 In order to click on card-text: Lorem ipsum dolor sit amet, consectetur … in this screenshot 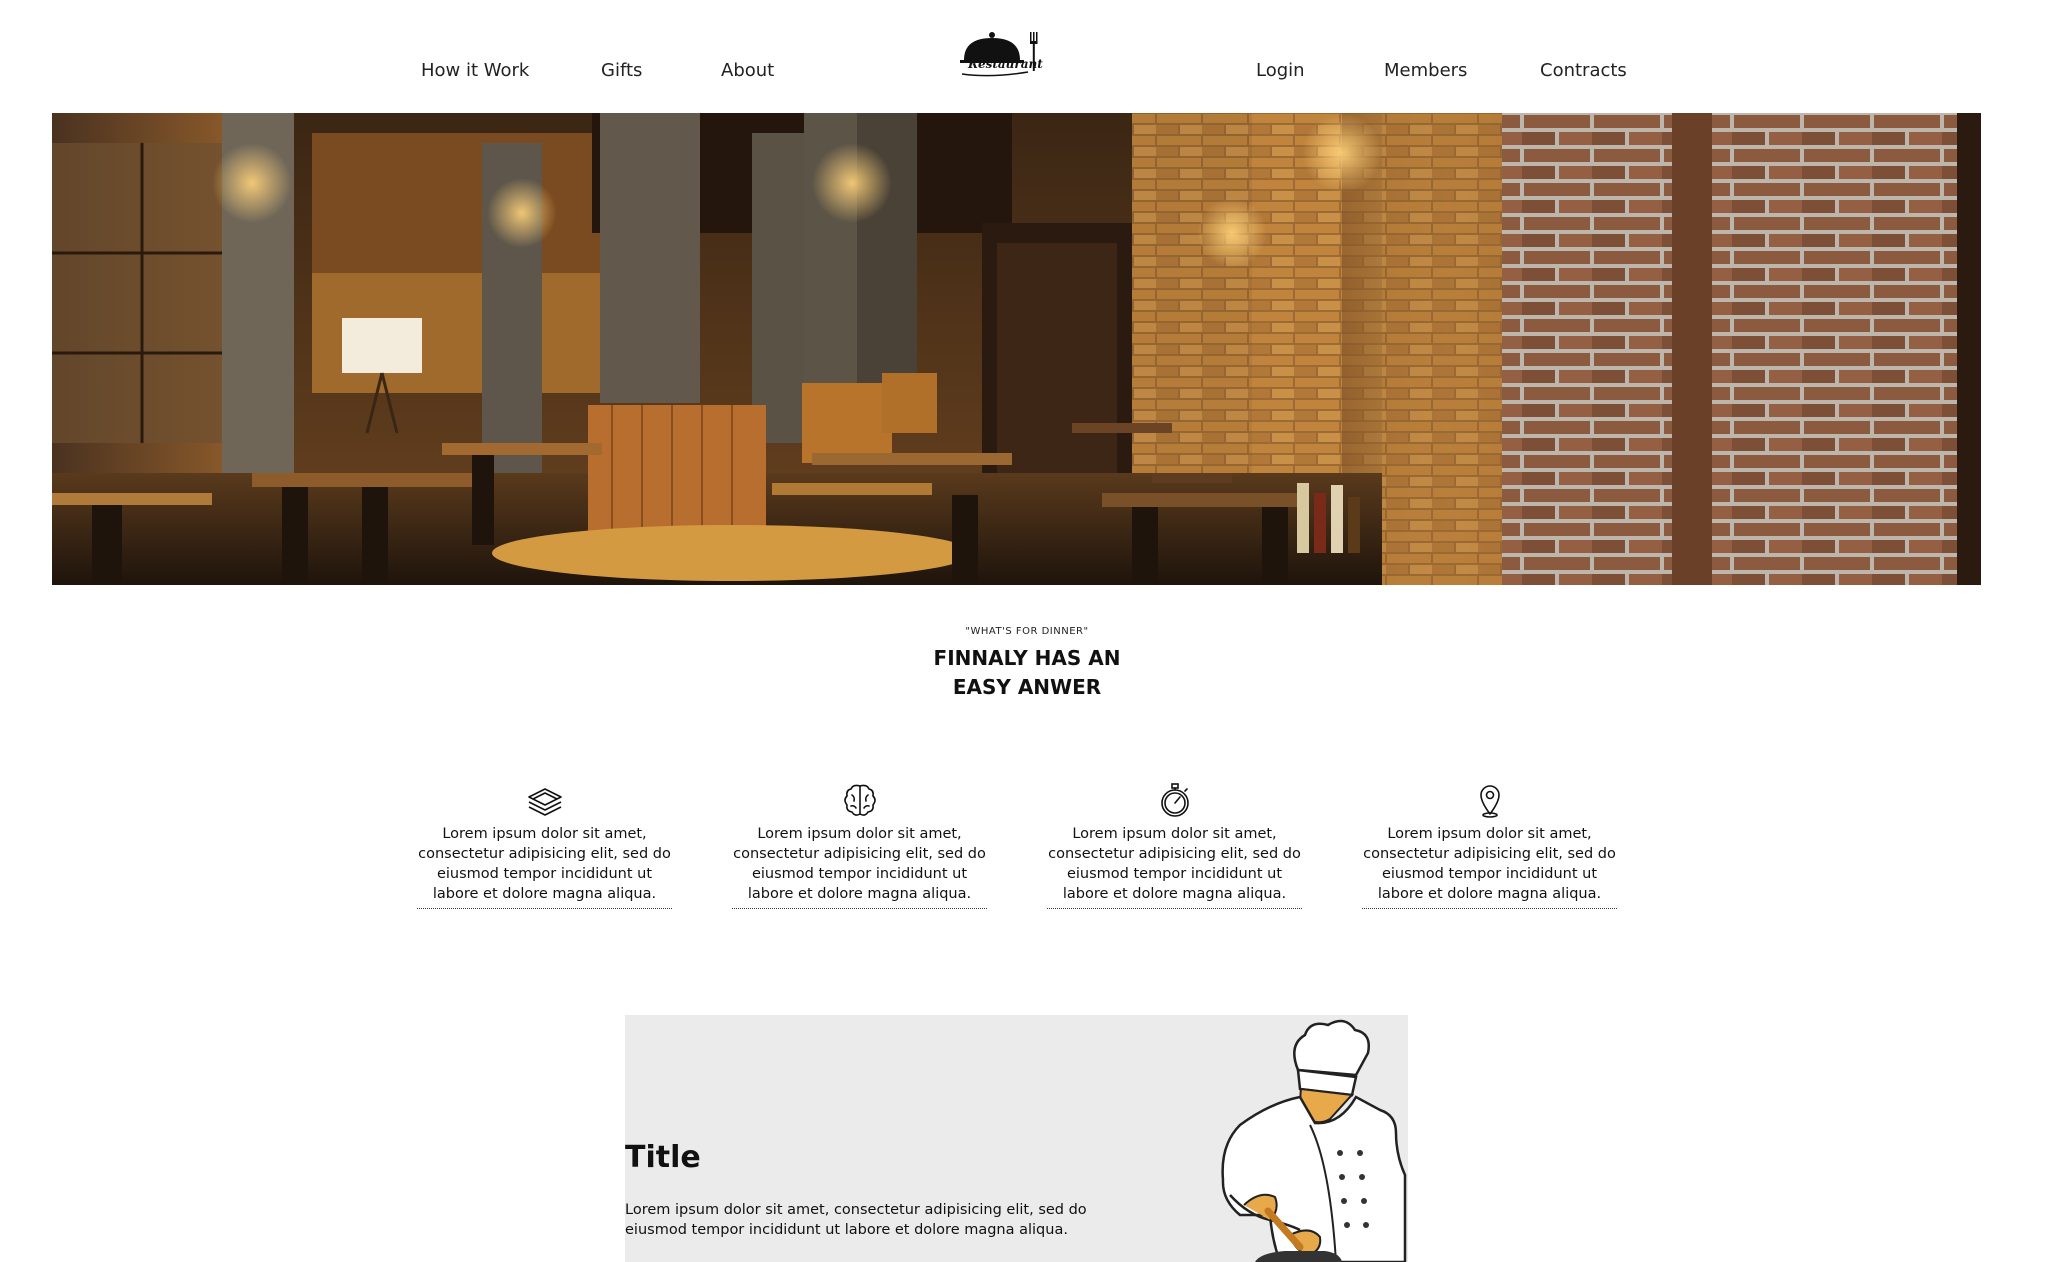, I will do `click(856, 1220)`.